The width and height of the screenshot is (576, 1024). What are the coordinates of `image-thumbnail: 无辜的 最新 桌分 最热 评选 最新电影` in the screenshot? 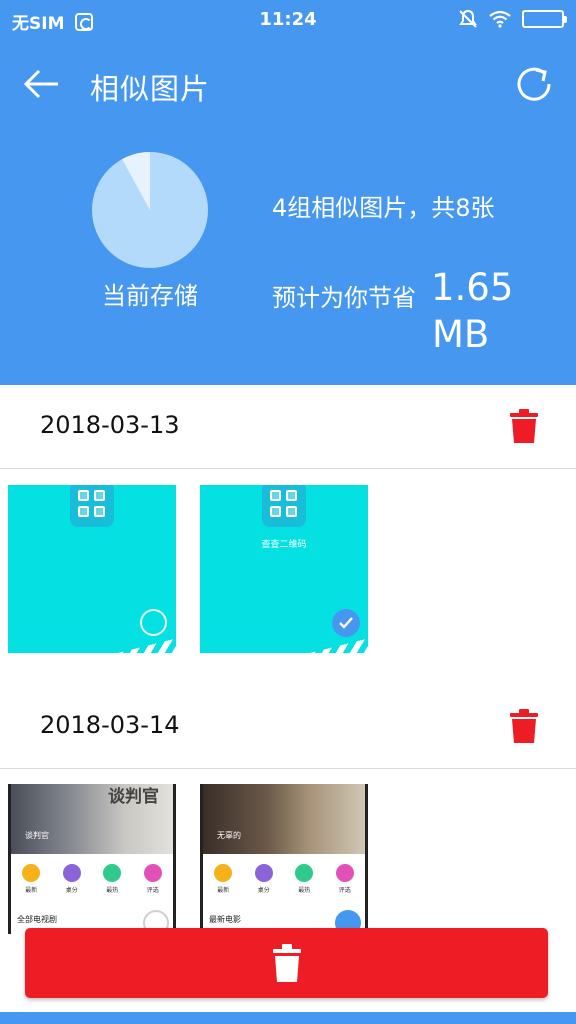 It's located at (284, 859).